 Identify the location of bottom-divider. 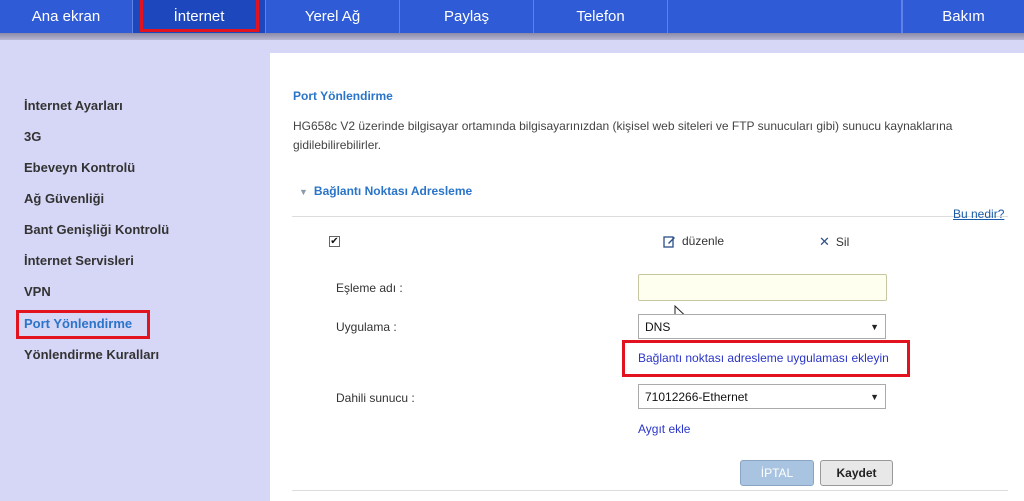
(650, 490).